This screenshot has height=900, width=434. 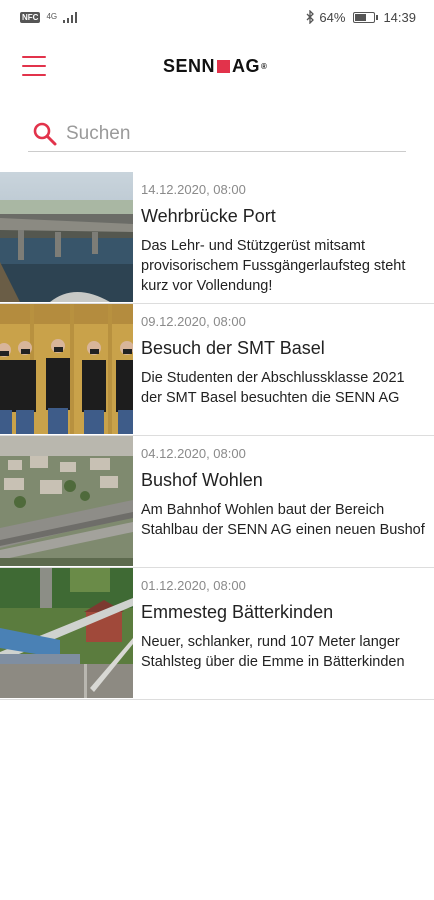 What do you see at coordinates (193, 453) in the screenshot?
I see `news-date: 04.12.2020, 08:00` at bounding box center [193, 453].